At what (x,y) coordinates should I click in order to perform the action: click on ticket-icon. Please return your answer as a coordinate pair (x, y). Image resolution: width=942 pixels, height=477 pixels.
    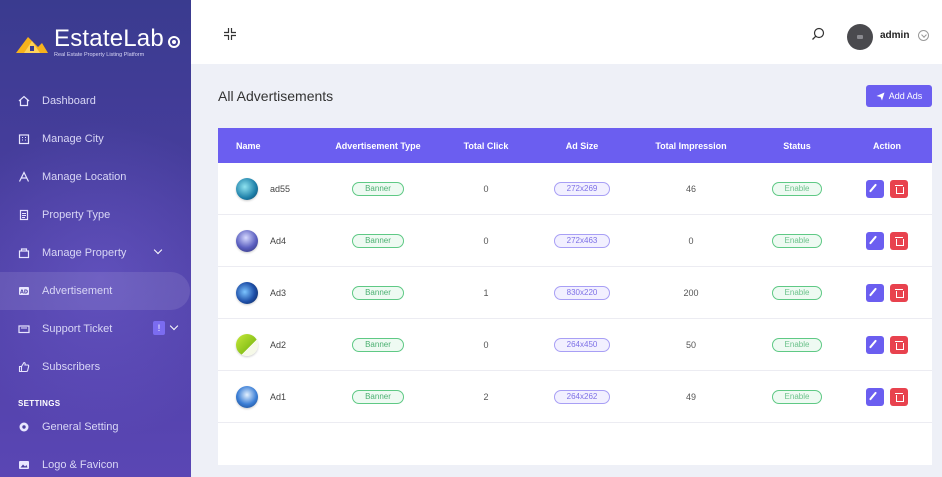
    Looking at the image, I should click on (24, 329).